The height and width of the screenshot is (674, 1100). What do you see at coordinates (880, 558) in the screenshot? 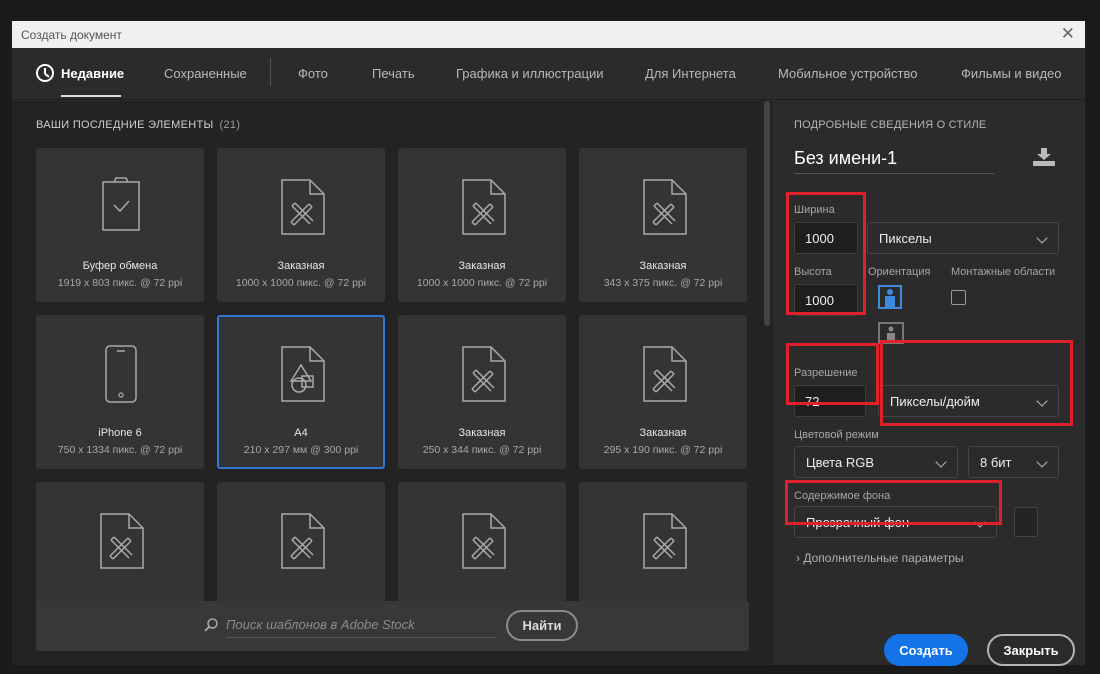
I see `advanced-options-toggle: › Дополнительные параметры` at bounding box center [880, 558].